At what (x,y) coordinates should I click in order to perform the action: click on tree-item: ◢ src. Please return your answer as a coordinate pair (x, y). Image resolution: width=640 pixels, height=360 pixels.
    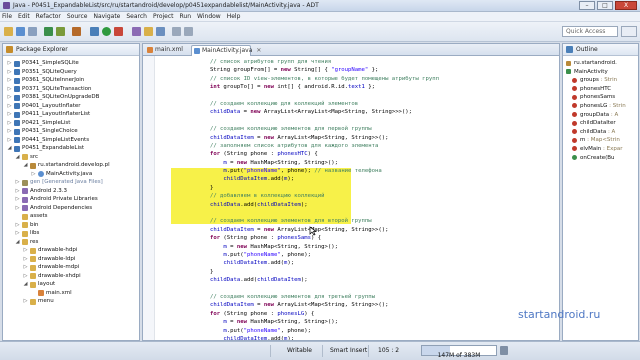
    Looking at the image, I should click on (71, 157).